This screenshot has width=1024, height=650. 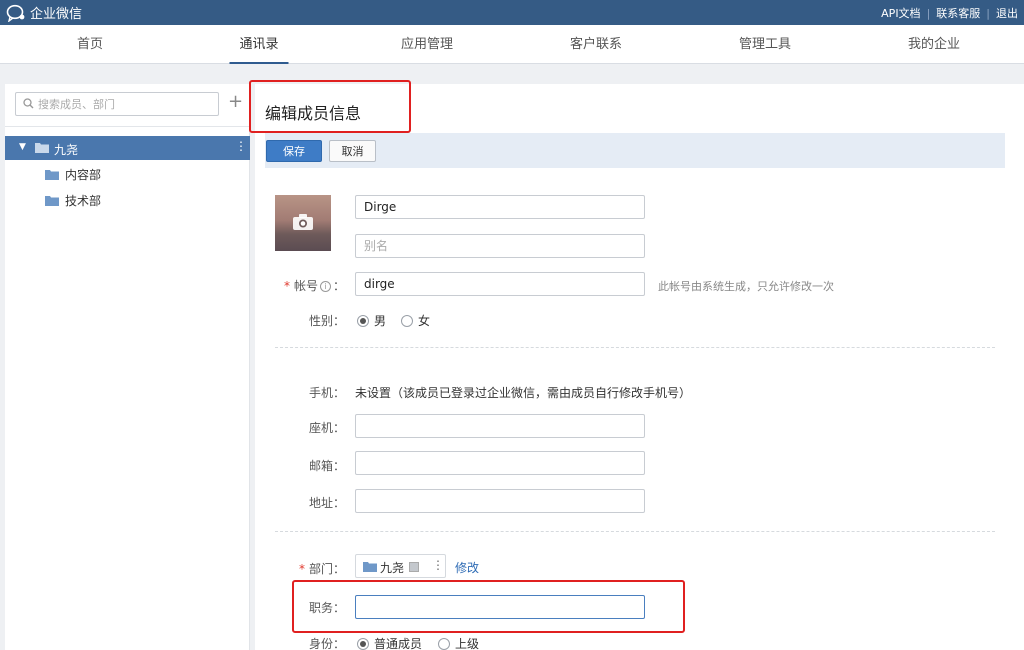 I want to click on avatar, so click(x=303, y=223).